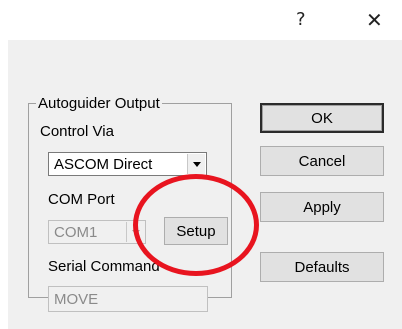 This screenshot has width=402, height=329. Describe the element at coordinates (76, 232) in the screenshot. I see `com-port-value: COM1` at that location.